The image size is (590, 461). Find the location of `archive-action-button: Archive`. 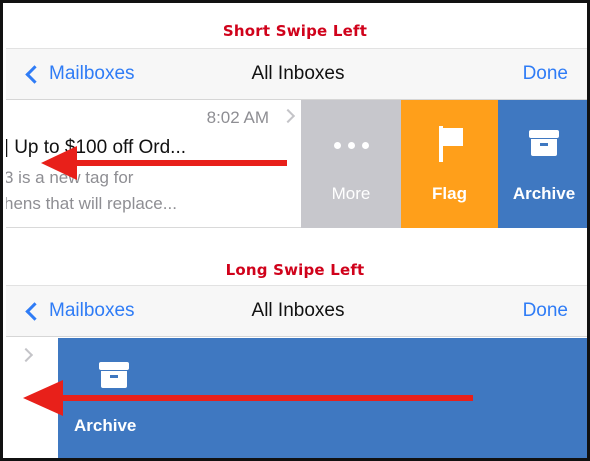

archive-action-button: Archive is located at coordinates (542, 164).